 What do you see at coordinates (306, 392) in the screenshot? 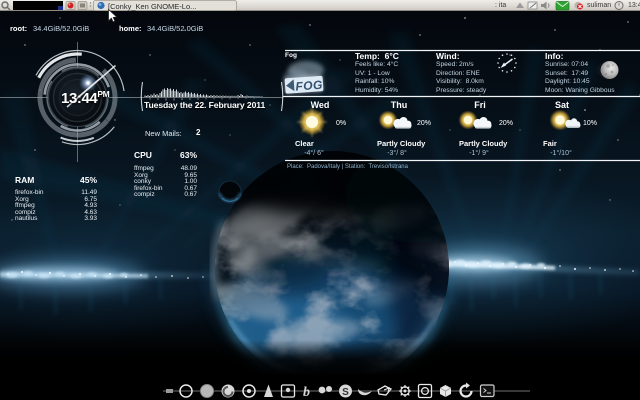
I see `svg-text: b` at bounding box center [306, 392].